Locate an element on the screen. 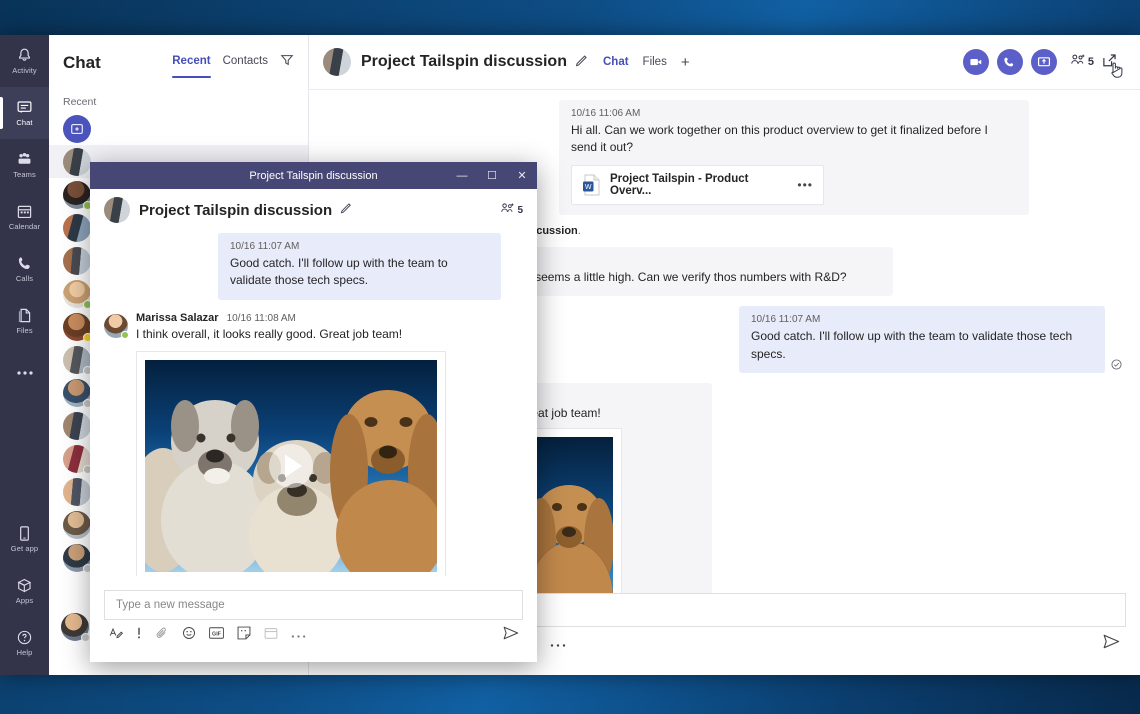  rail-item-get-app: Get app is located at coordinates (24, 539).